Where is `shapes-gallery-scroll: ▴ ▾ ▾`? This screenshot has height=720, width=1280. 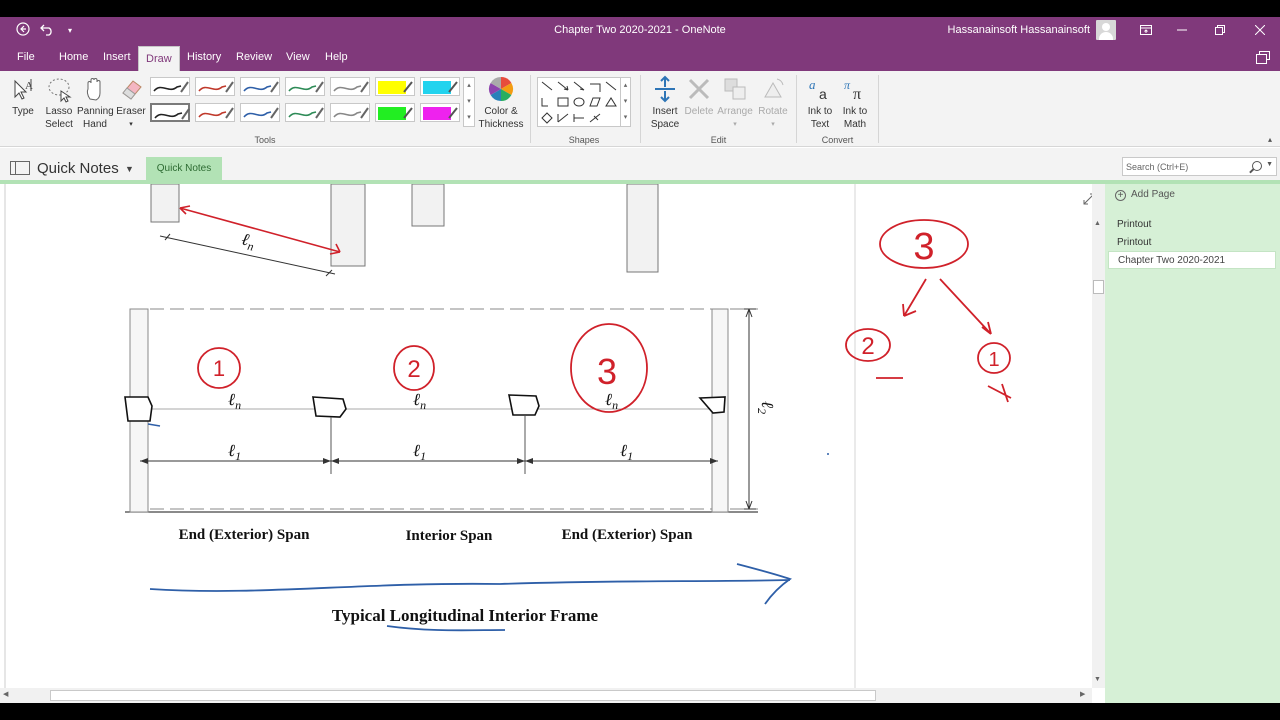 shapes-gallery-scroll: ▴ ▾ ▾ is located at coordinates (625, 102).